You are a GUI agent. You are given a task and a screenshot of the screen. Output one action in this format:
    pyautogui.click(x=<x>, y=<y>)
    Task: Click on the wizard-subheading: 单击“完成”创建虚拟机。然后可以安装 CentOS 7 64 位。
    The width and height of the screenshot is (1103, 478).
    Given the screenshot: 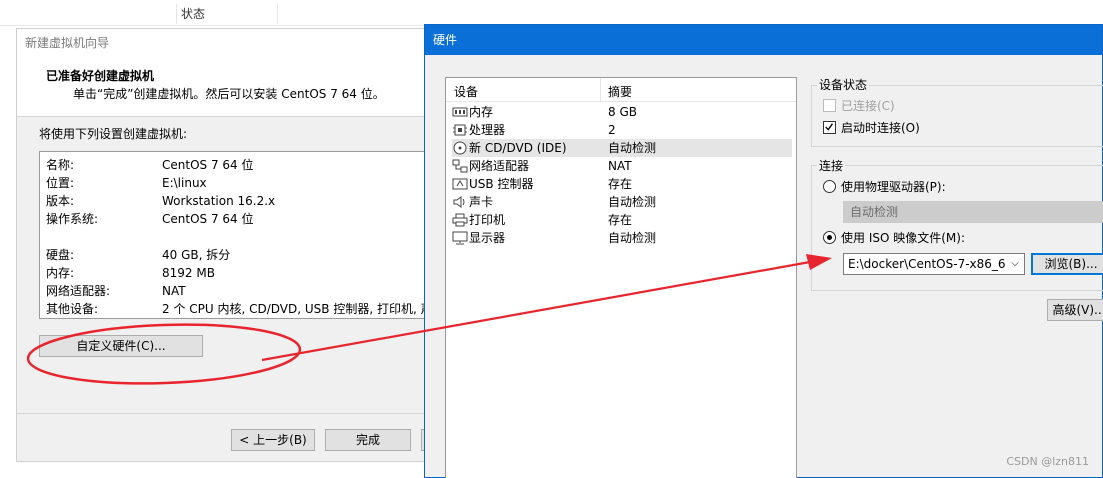 What is the action you would take?
    pyautogui.click(x=229, y=94)
    